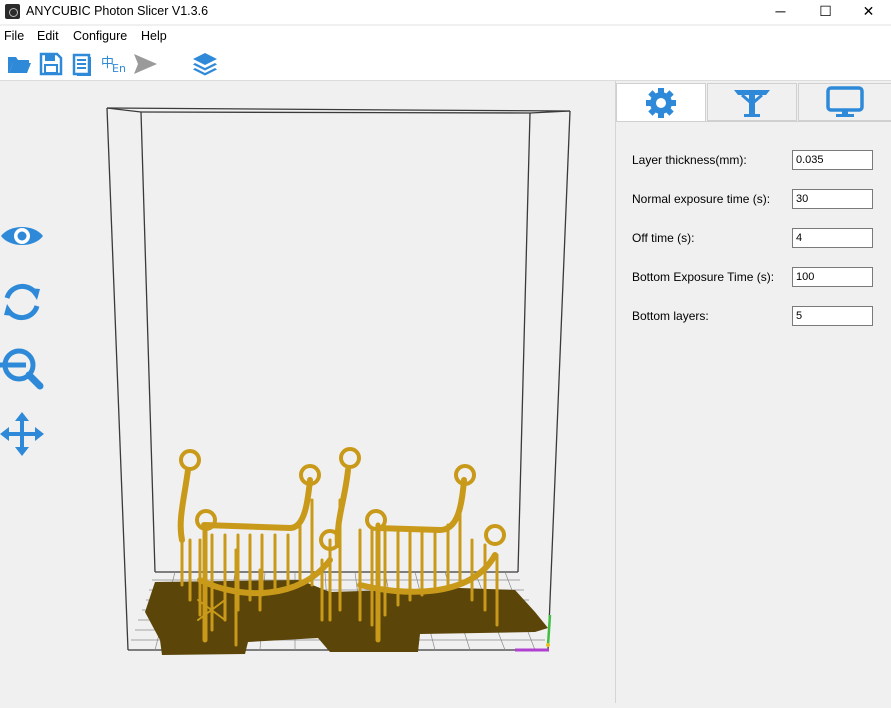  I want to click on menu-configure: Configure, so click(100, 36).